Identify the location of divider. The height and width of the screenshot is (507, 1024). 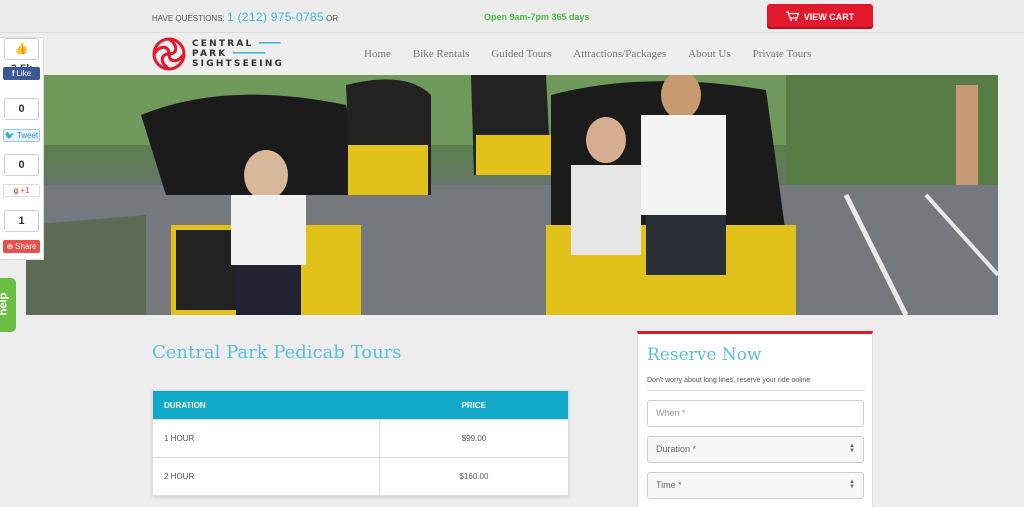
(756, 390).